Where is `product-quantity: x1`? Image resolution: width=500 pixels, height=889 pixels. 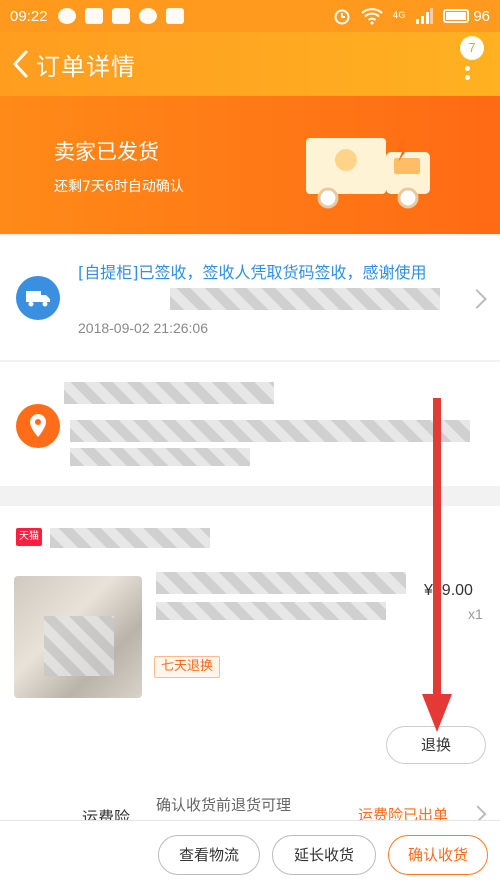 product-quantity: x1 is located at coordinates (475, 614).